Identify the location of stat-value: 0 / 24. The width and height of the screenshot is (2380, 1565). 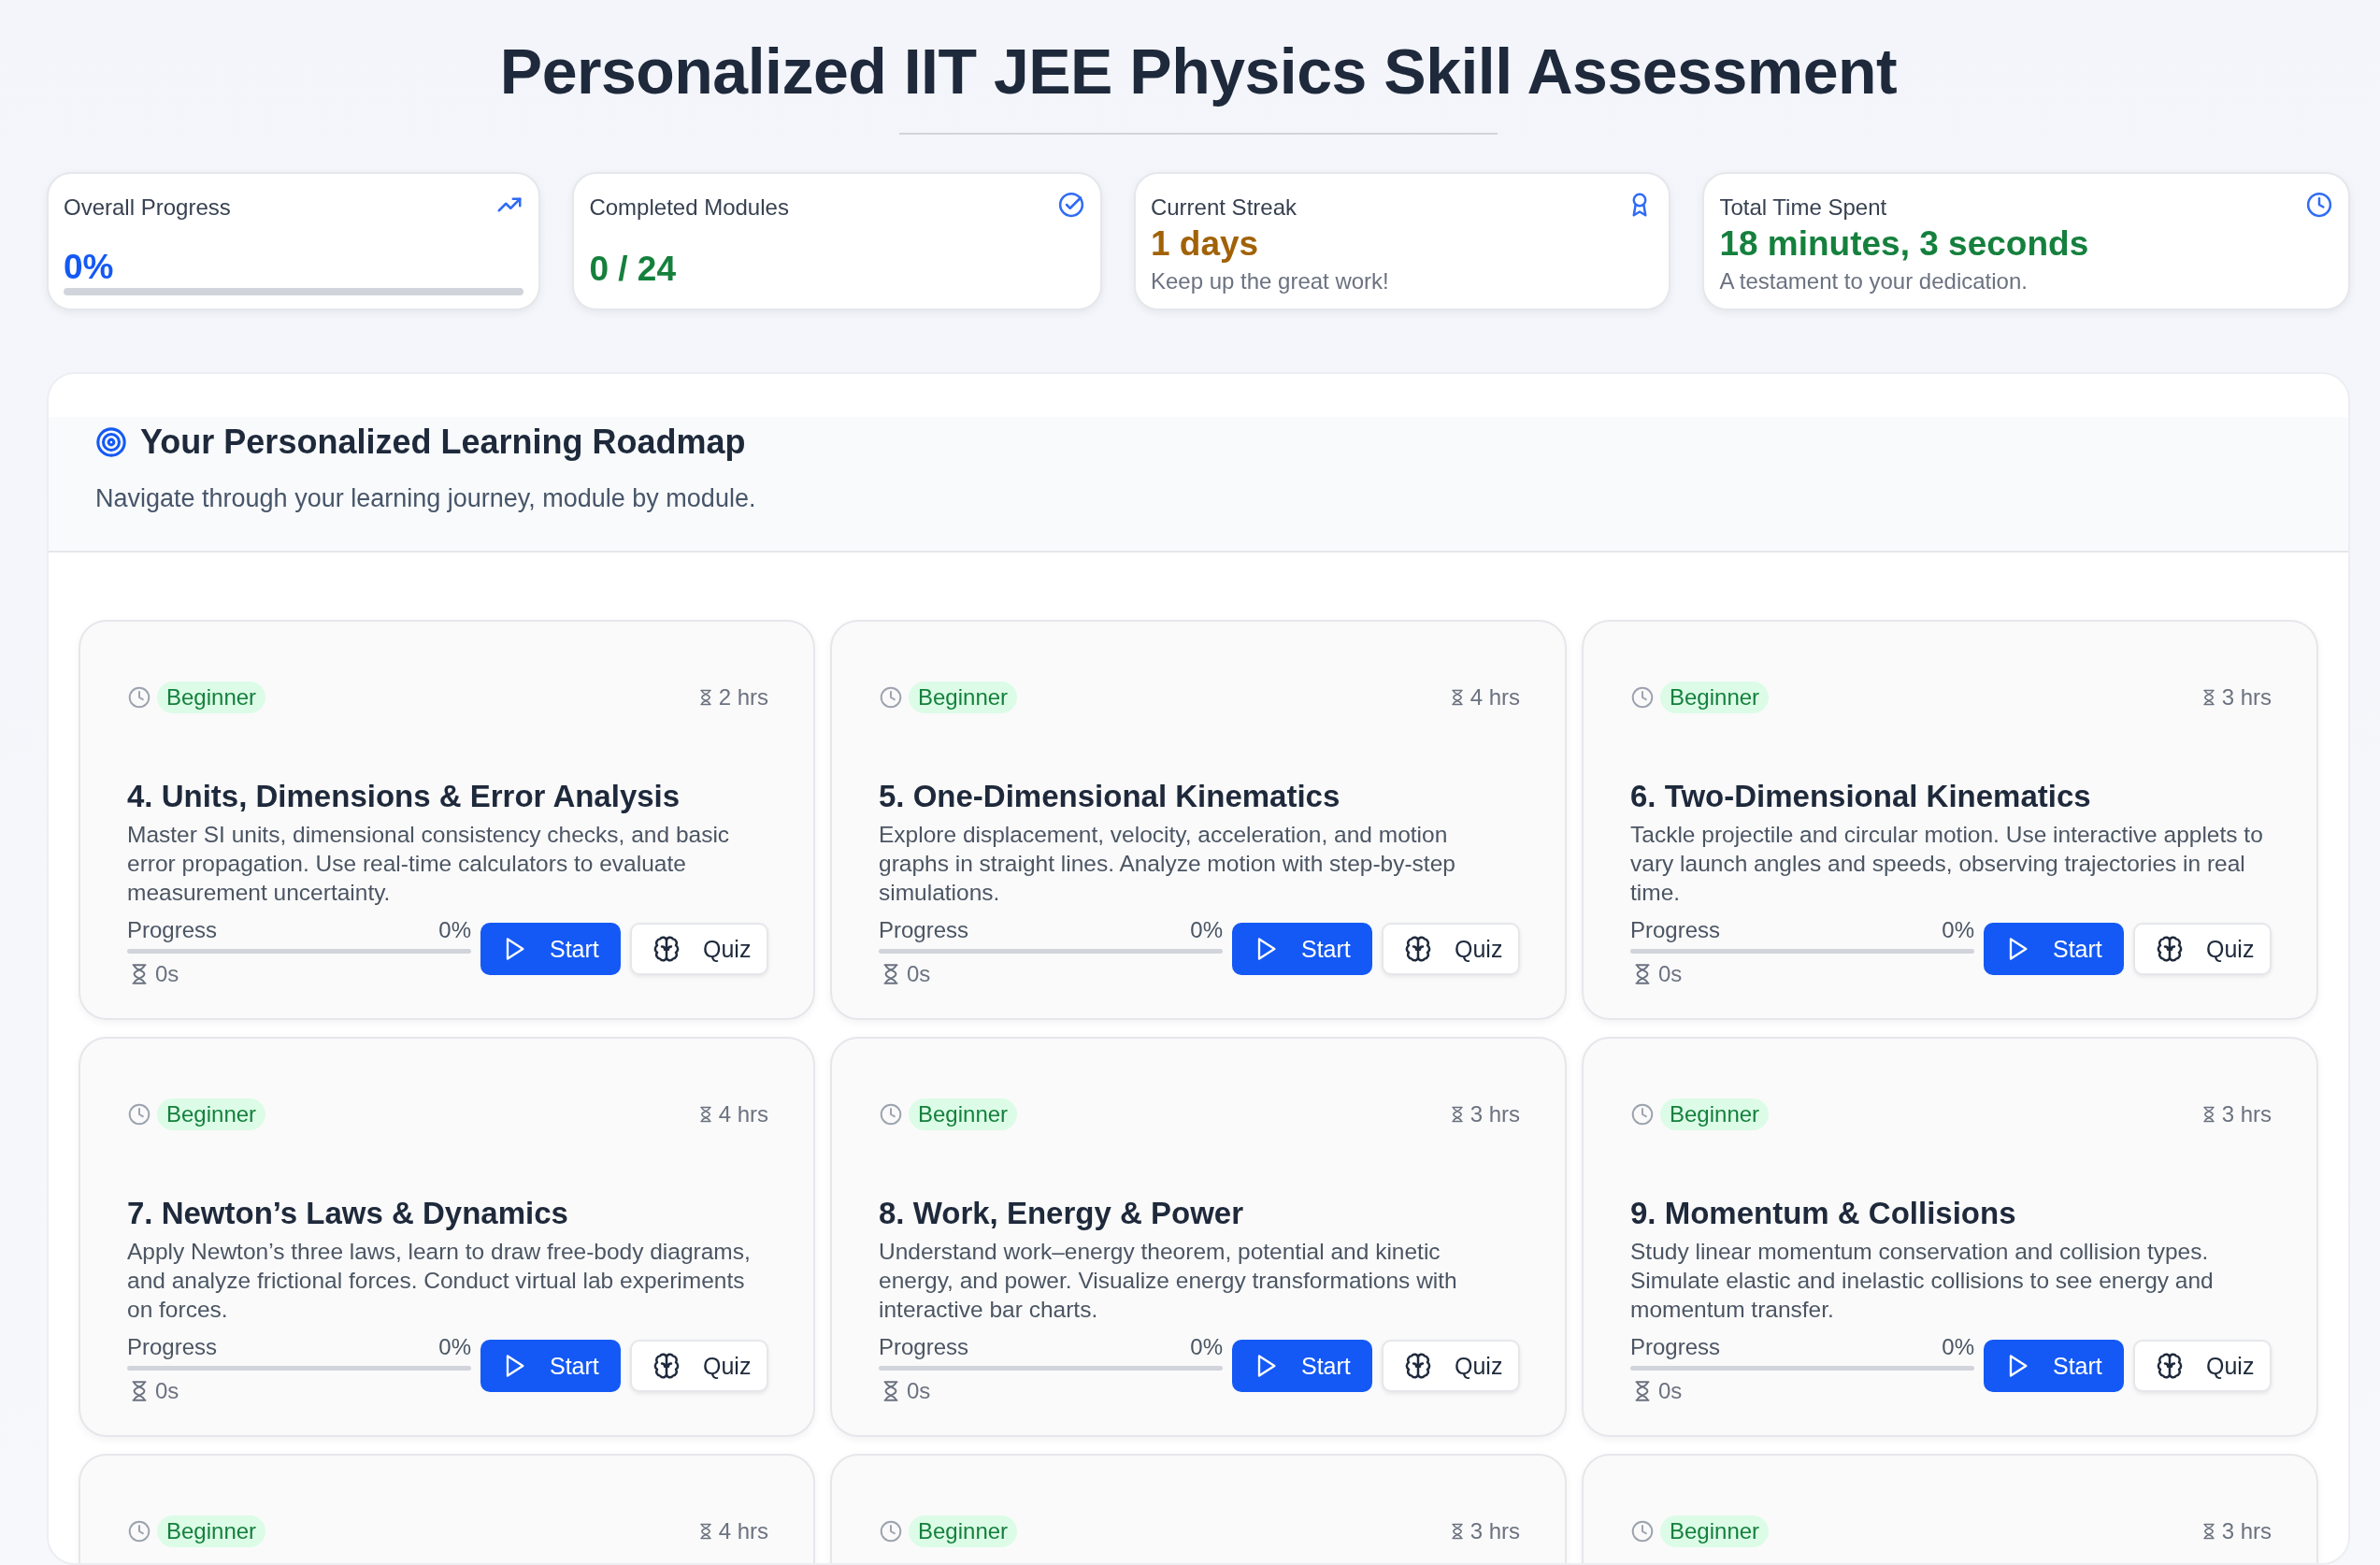
(633, 270).